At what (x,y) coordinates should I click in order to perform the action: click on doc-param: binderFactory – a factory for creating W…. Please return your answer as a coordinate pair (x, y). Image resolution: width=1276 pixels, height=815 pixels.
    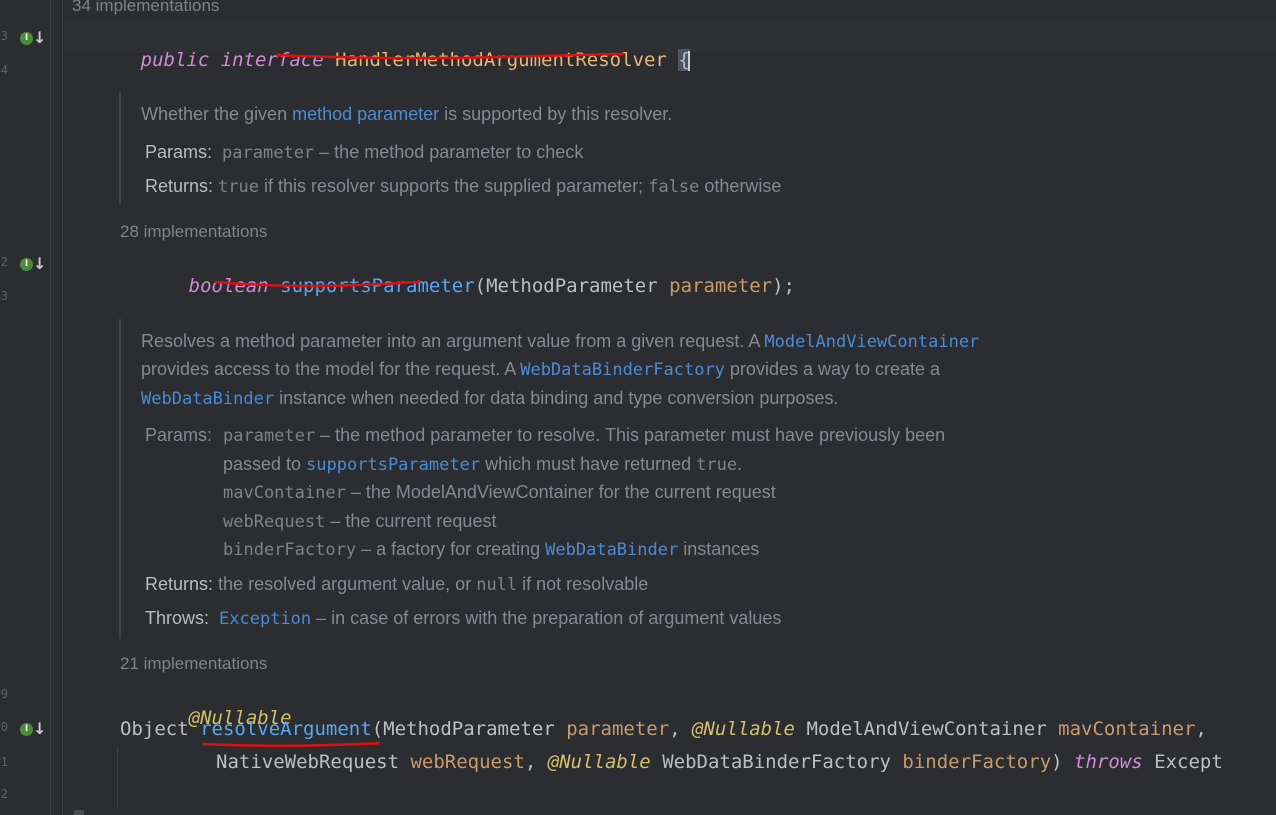
    Looking at the image, I should click on (491, 549).